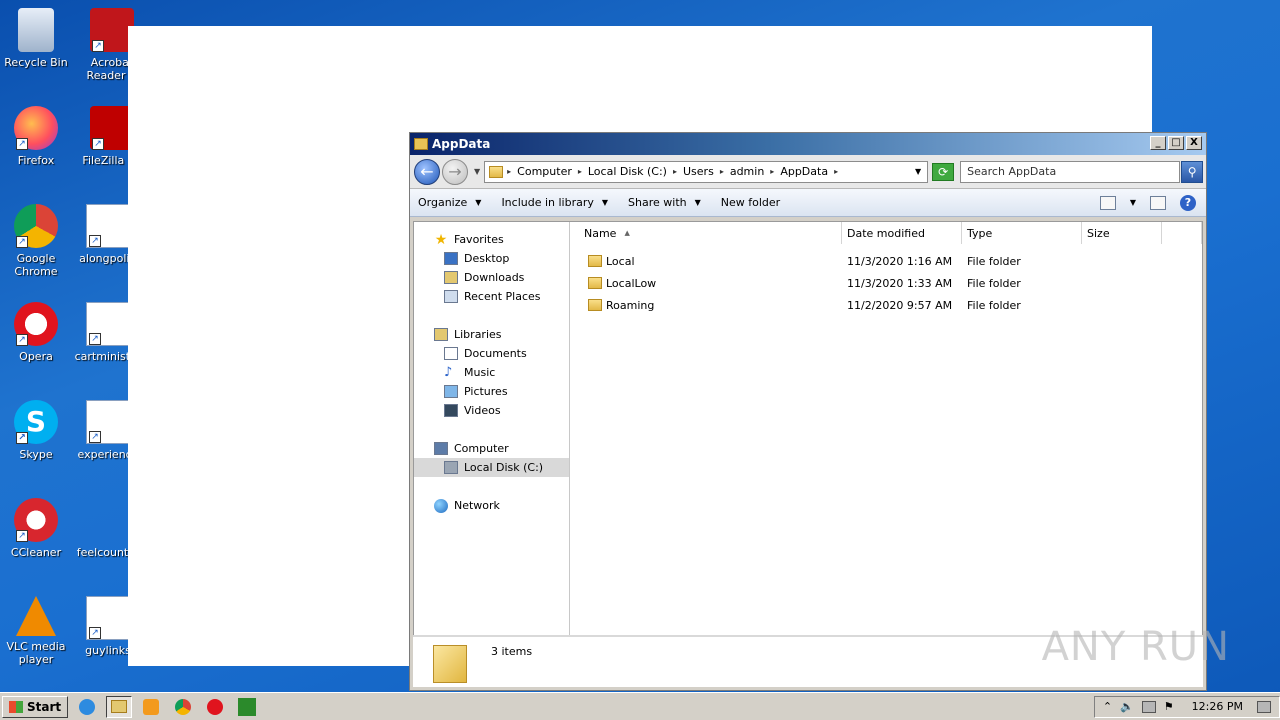  Describe the element at coordinates (1122, 233) in the screenshot. I see `column-header-size: Size` at that location.